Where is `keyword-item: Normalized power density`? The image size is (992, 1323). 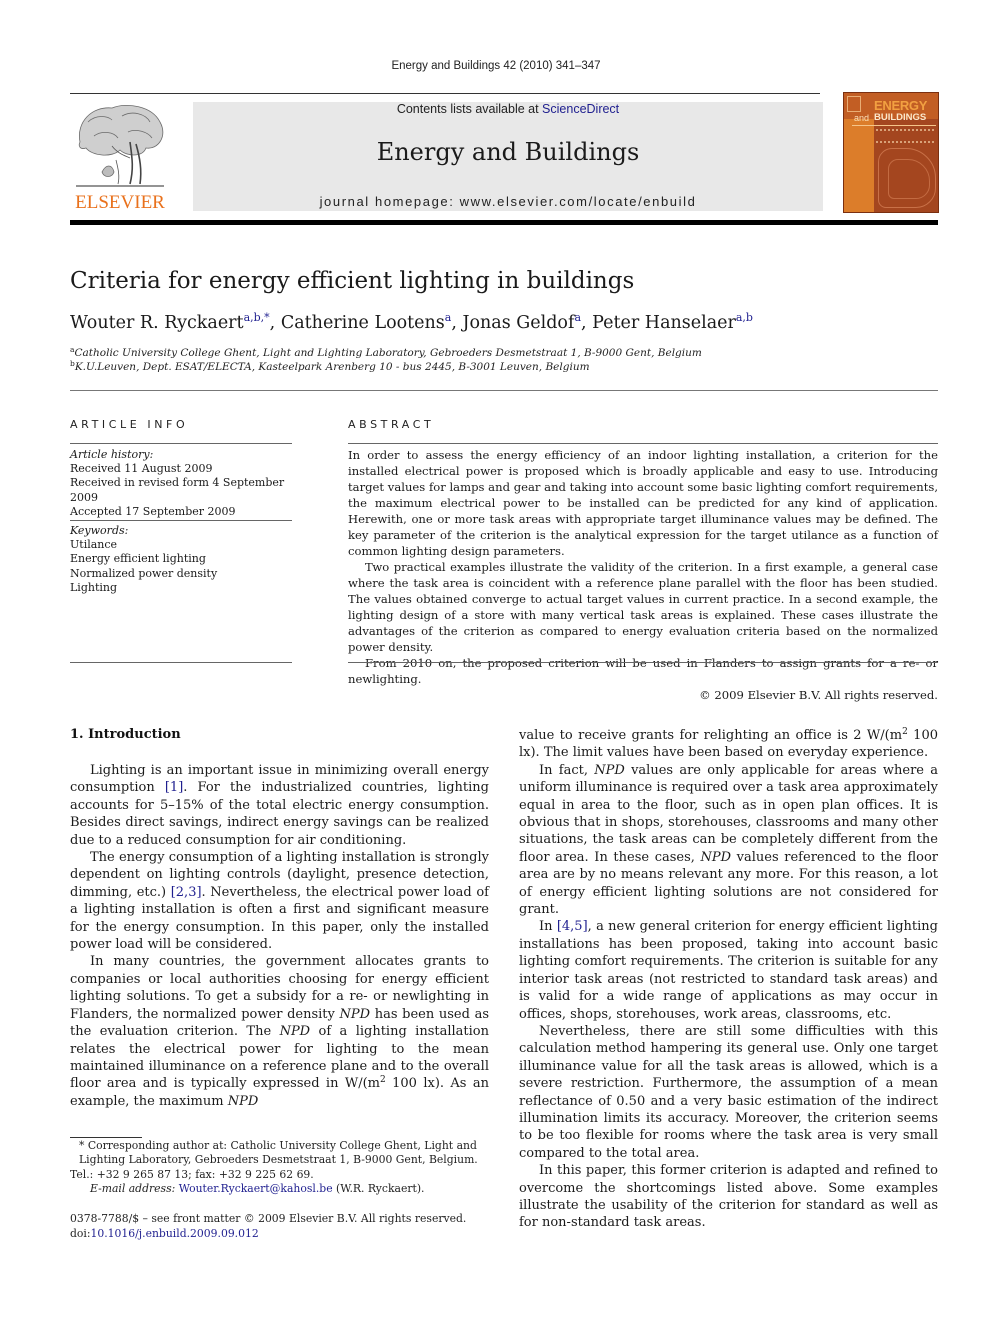
keyword-item: Normalized power density is located at coordinates (144, 573).